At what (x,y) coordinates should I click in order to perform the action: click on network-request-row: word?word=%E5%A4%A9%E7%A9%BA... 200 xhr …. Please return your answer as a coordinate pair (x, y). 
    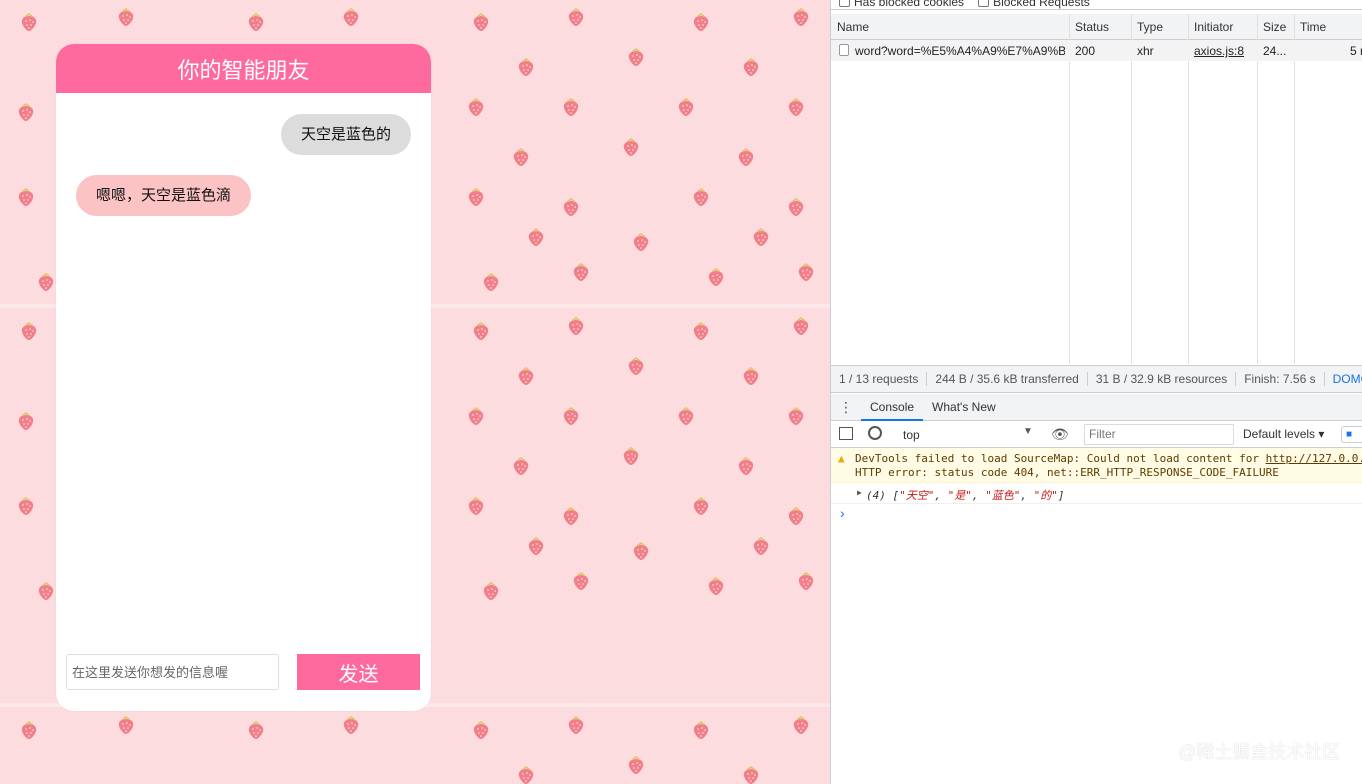
    Looking at the image, I should click on (1096, 50).